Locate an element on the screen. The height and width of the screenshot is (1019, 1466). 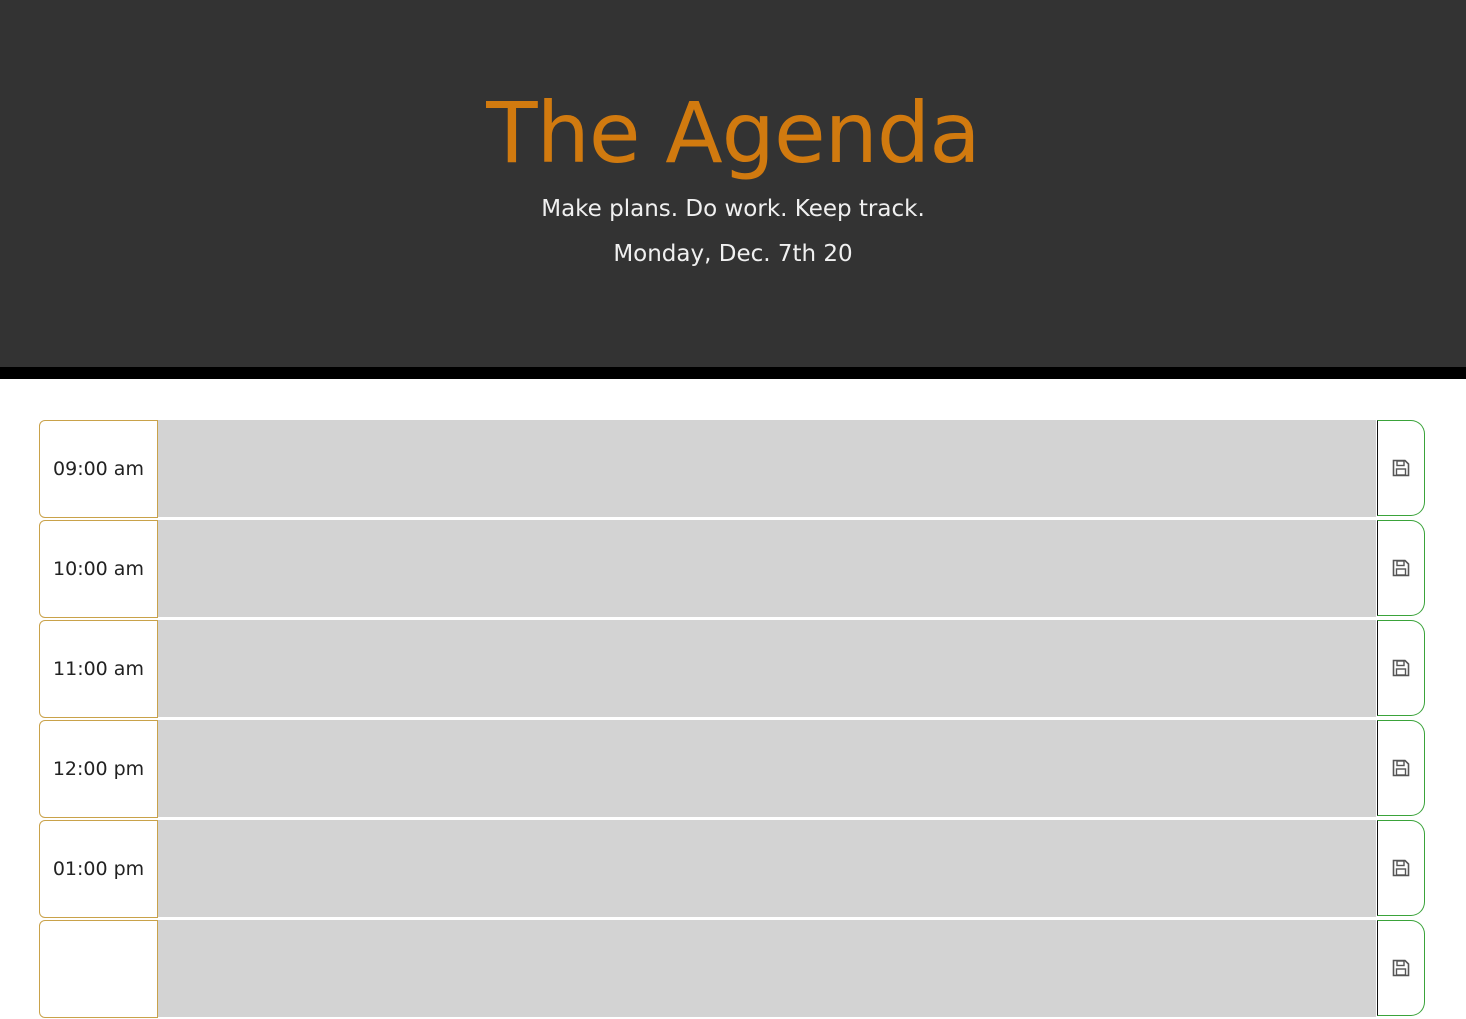
timeblock-row is located at coordinates (732, 969).